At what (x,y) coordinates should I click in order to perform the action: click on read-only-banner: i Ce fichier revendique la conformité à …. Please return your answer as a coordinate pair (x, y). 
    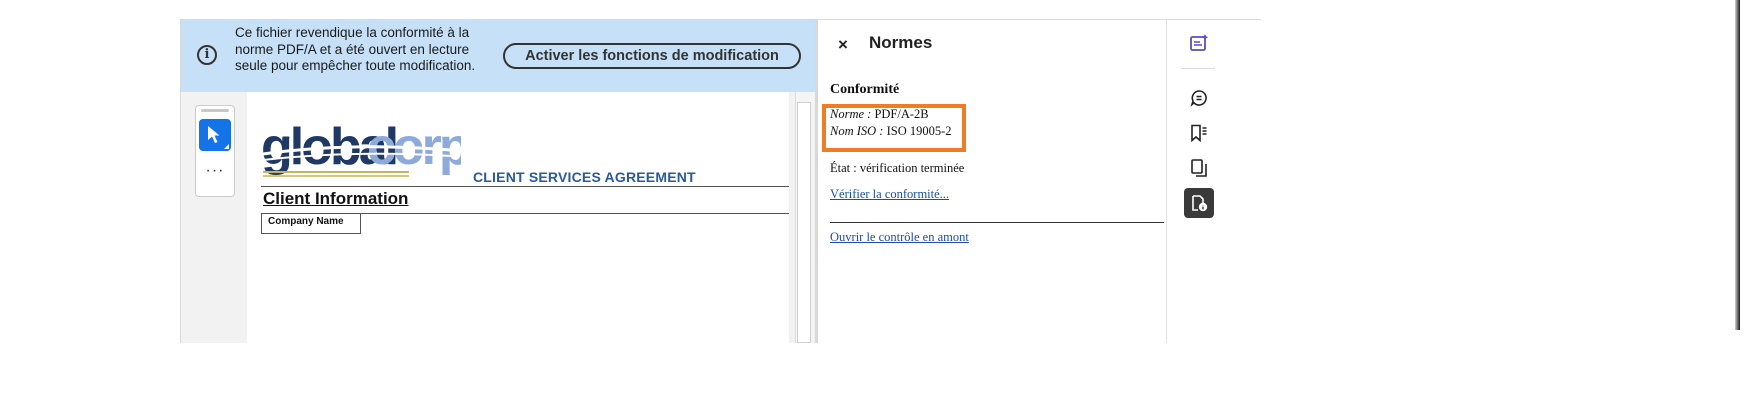
    Looking at the image, I should click on (498, 56).